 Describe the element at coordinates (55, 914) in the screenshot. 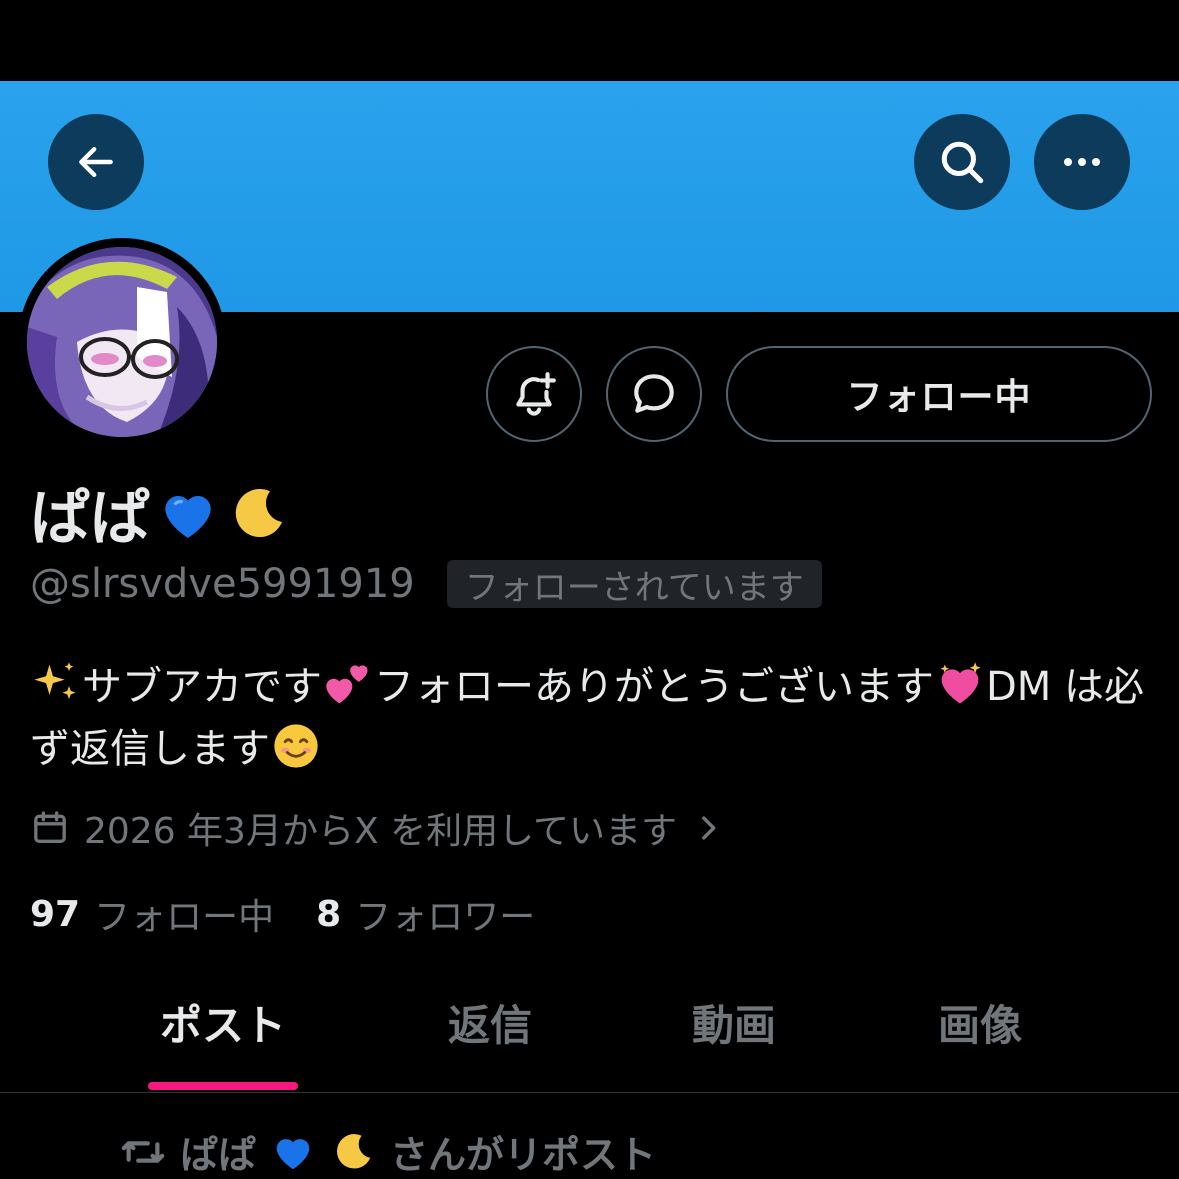

I see `following-count: 97` at that location.